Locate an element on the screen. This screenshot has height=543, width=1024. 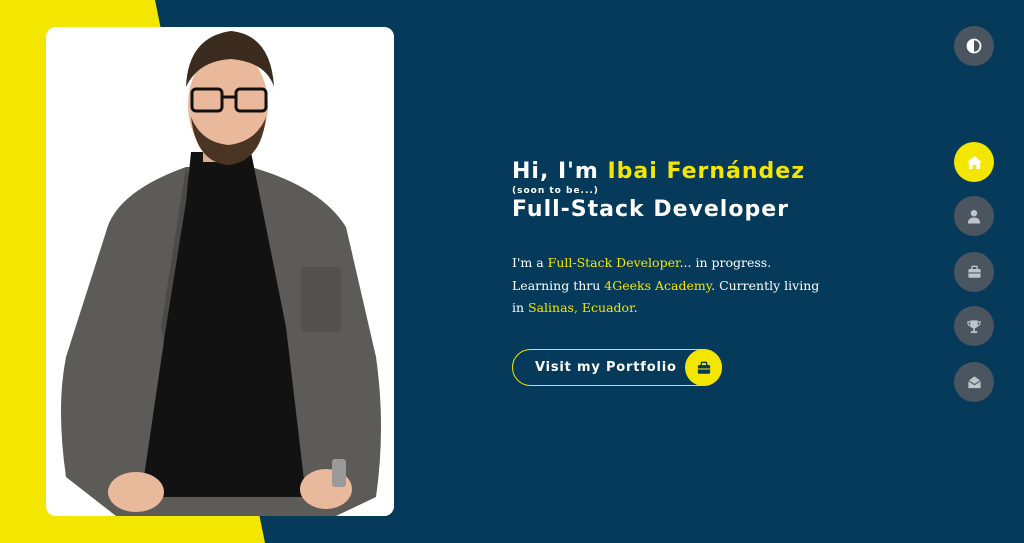
home-icon is located at coordinates (974, 162).